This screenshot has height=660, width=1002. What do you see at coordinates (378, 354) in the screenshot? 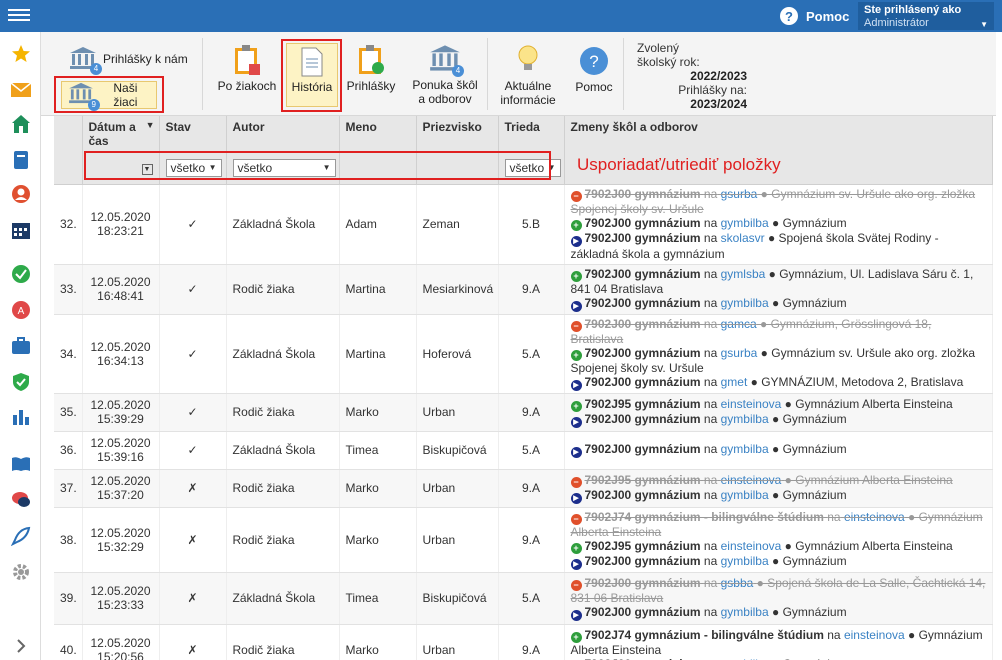
I see `row-meno: Martina` at bounding box center [378, 354].